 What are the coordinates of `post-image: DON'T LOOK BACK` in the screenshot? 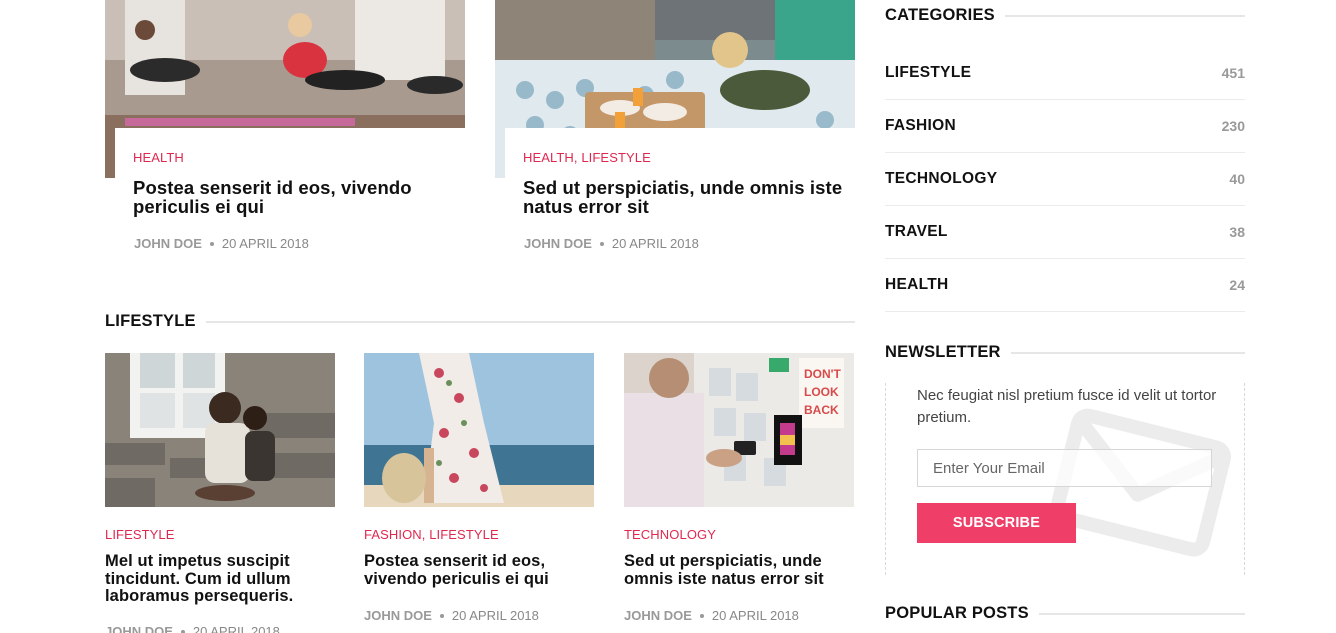 It's located at (739, 430).